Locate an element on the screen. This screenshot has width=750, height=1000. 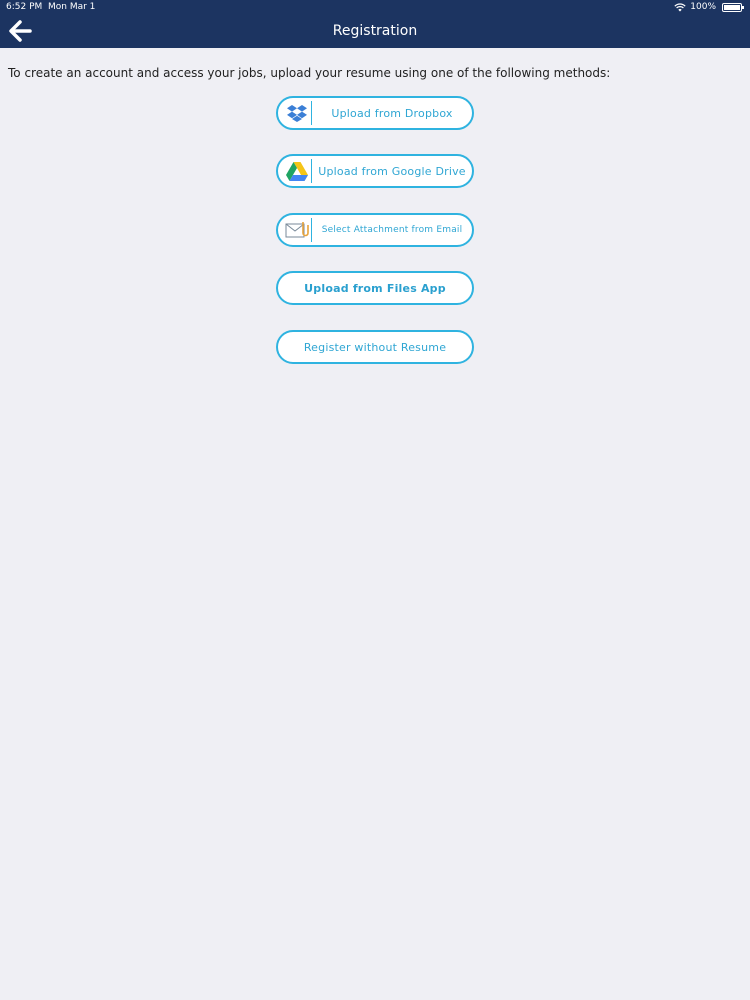
nav-bar: Registration is located at coordinates (375, 31).